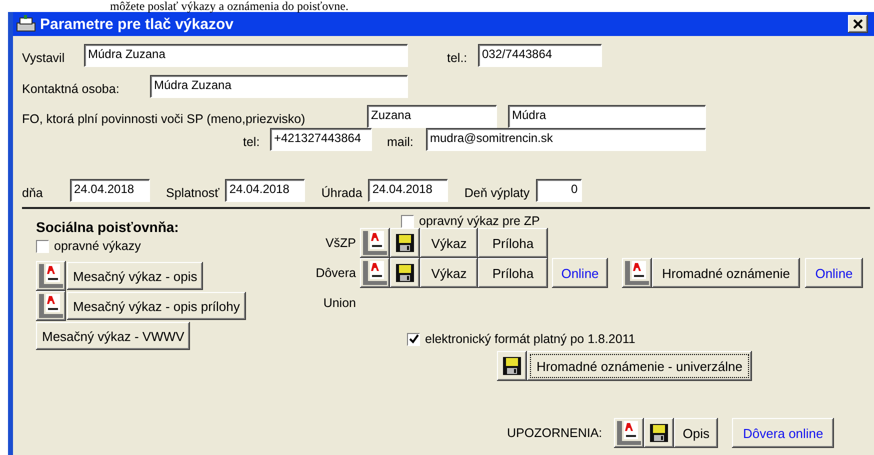 This screenshot has width=874, height=455. Describe the element at coordinates (108, 227) in the screenshot. I see `section-heading: Sociálna poisťovnňa:` at that location.